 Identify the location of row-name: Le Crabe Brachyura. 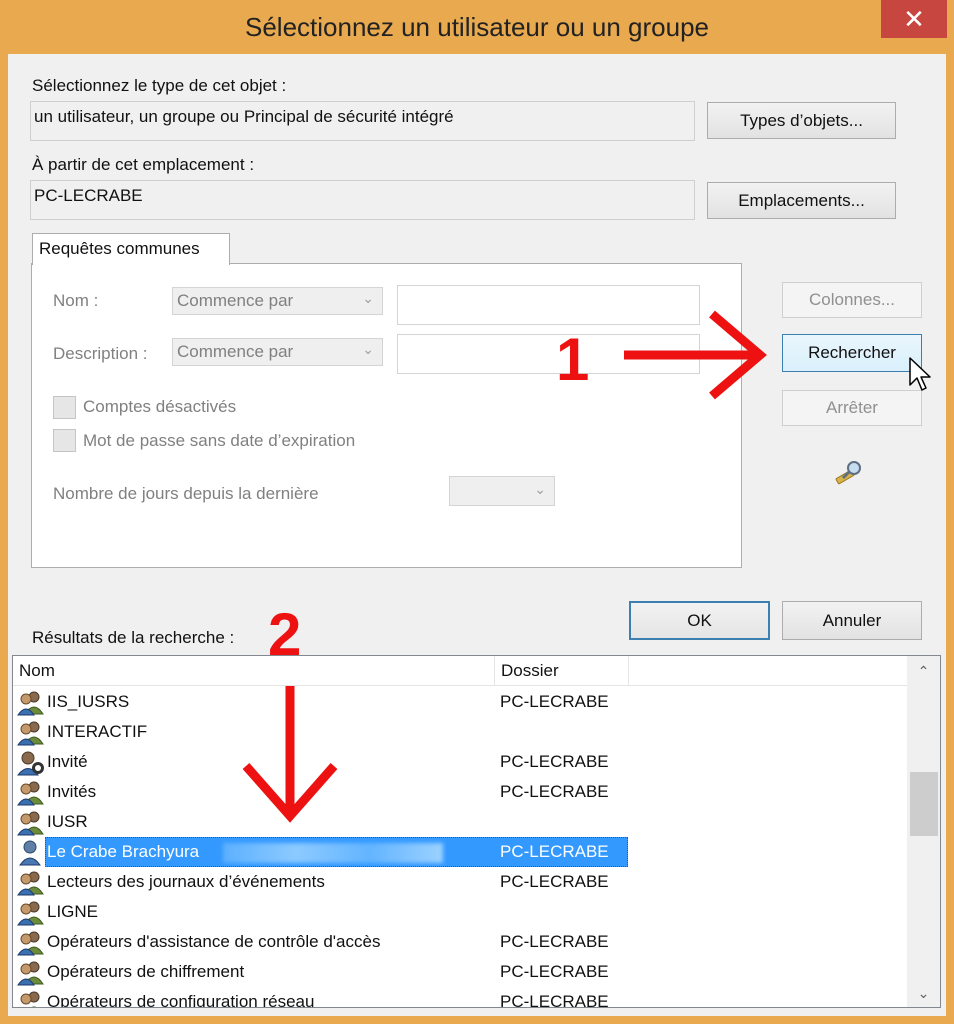
(123, 851).